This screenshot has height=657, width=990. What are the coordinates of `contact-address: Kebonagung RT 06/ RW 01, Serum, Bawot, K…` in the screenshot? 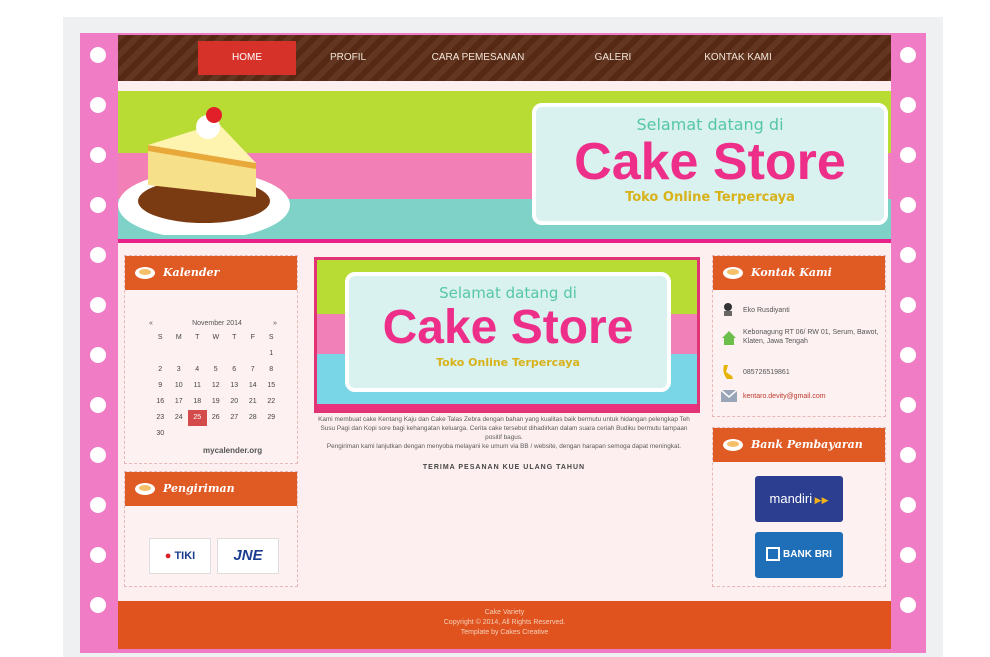 It's located at (811, 337).